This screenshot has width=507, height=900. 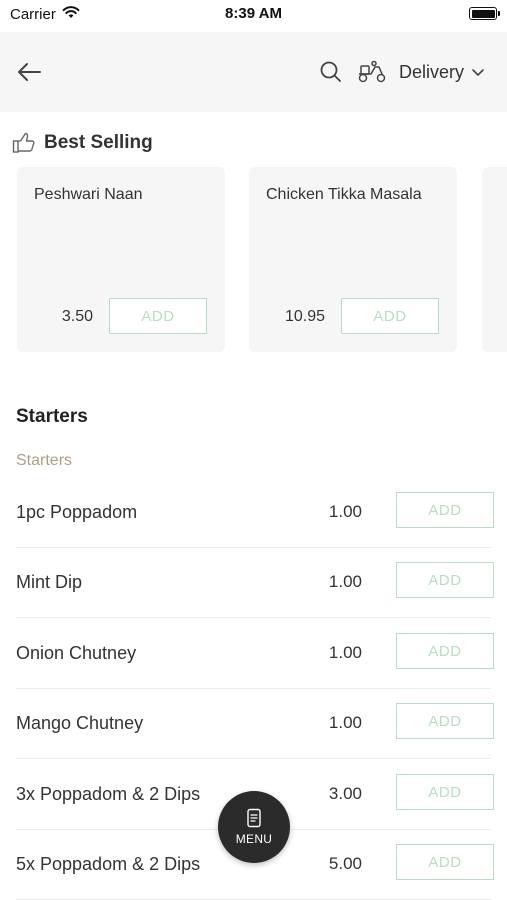 I want to click on item-price: 5.00, so click(x=345, y=863).